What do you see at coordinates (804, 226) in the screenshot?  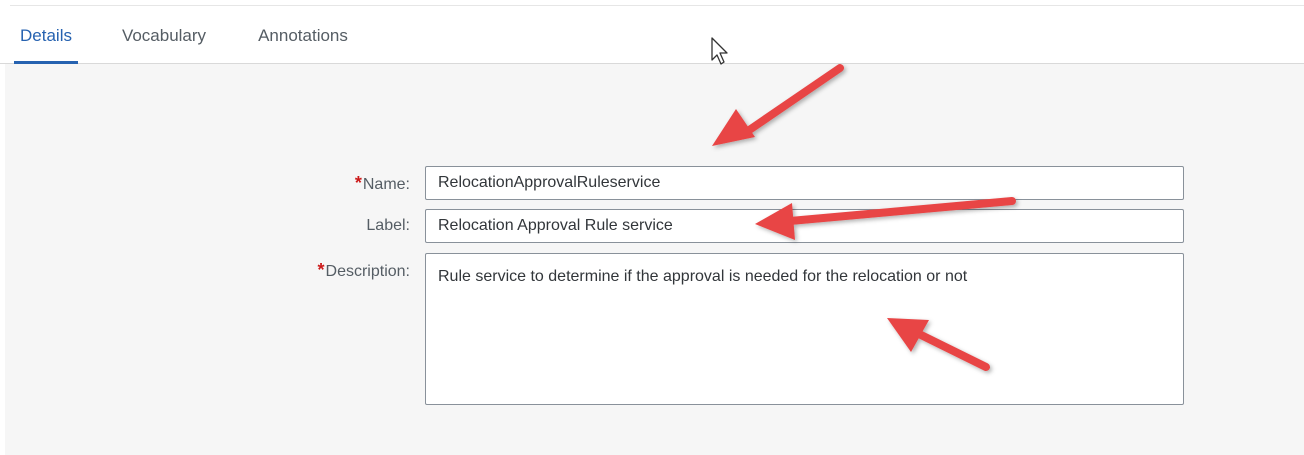 I see `label-input` at bounding box center [804, 226].